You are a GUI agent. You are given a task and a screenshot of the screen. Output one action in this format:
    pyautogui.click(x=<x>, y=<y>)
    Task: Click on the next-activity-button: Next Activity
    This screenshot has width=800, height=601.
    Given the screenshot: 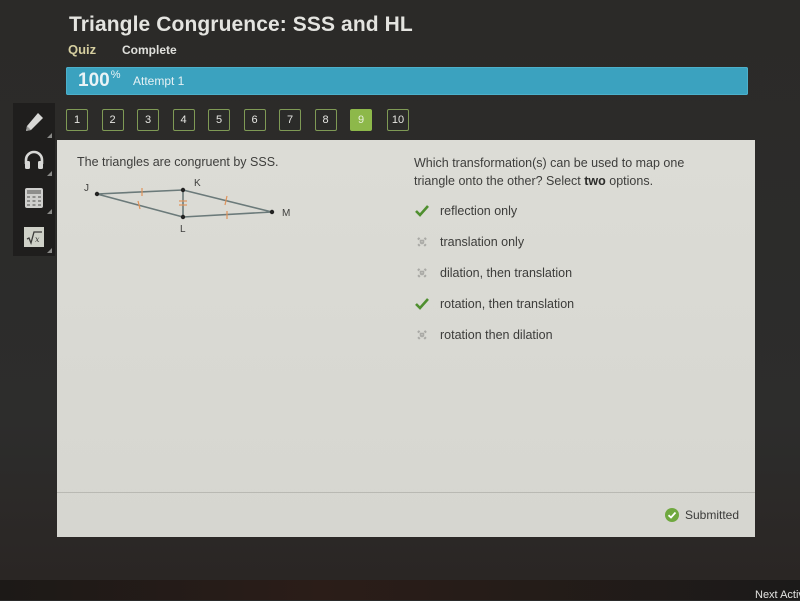 What is the action you would take?
    pyautogui.click(x=777, y=595)
    